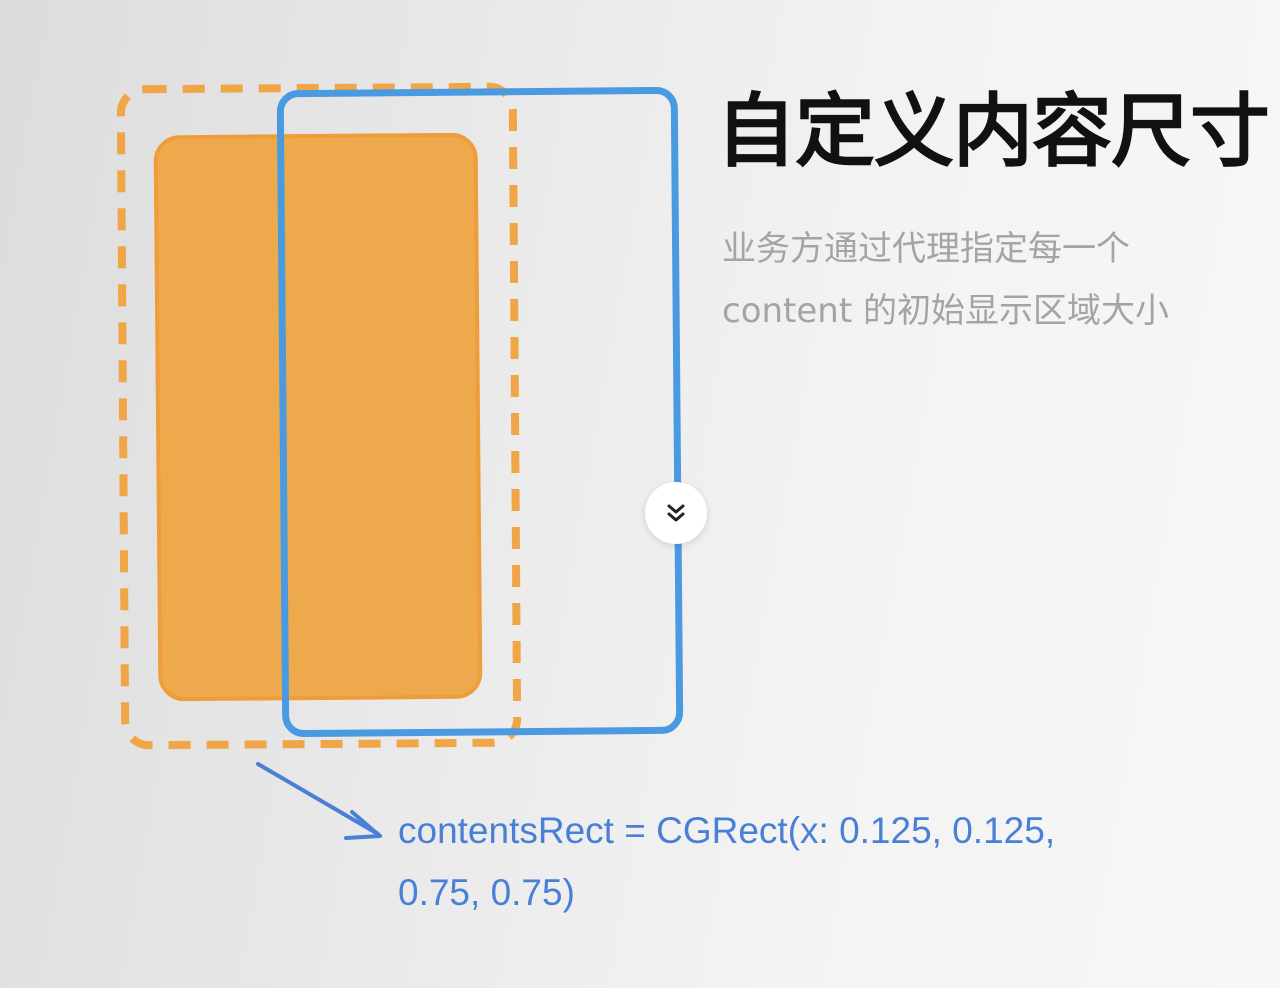  Describe the element at coordinates (727, 830) in the screenshot. I see `code-line-1: contentsRect = CGRect(x: 0.125, 0.125,` at that location.